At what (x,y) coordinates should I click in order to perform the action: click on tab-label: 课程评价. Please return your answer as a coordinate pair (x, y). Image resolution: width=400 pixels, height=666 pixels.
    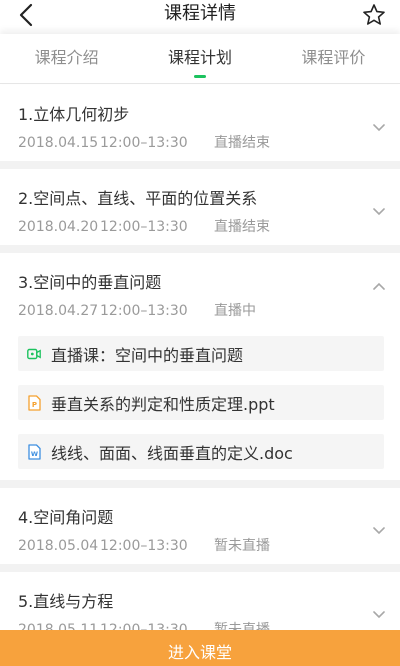
    Looking at the image, I should click on (333, 57).